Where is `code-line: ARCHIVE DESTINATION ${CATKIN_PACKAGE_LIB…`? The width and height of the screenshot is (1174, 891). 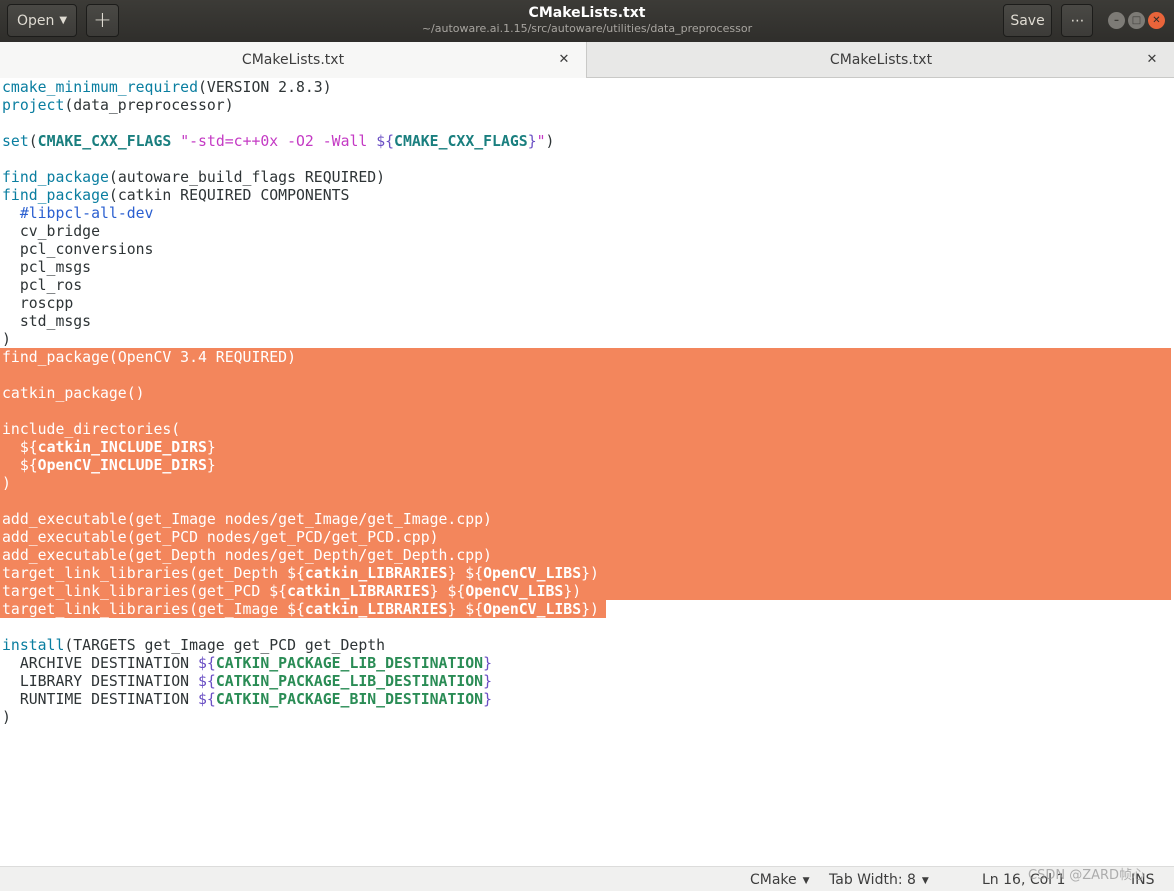 code-line: ARCHIVE DESTINATION ${CATKIN_PACKAGE_LIB… is located at coordinates (247, 663).